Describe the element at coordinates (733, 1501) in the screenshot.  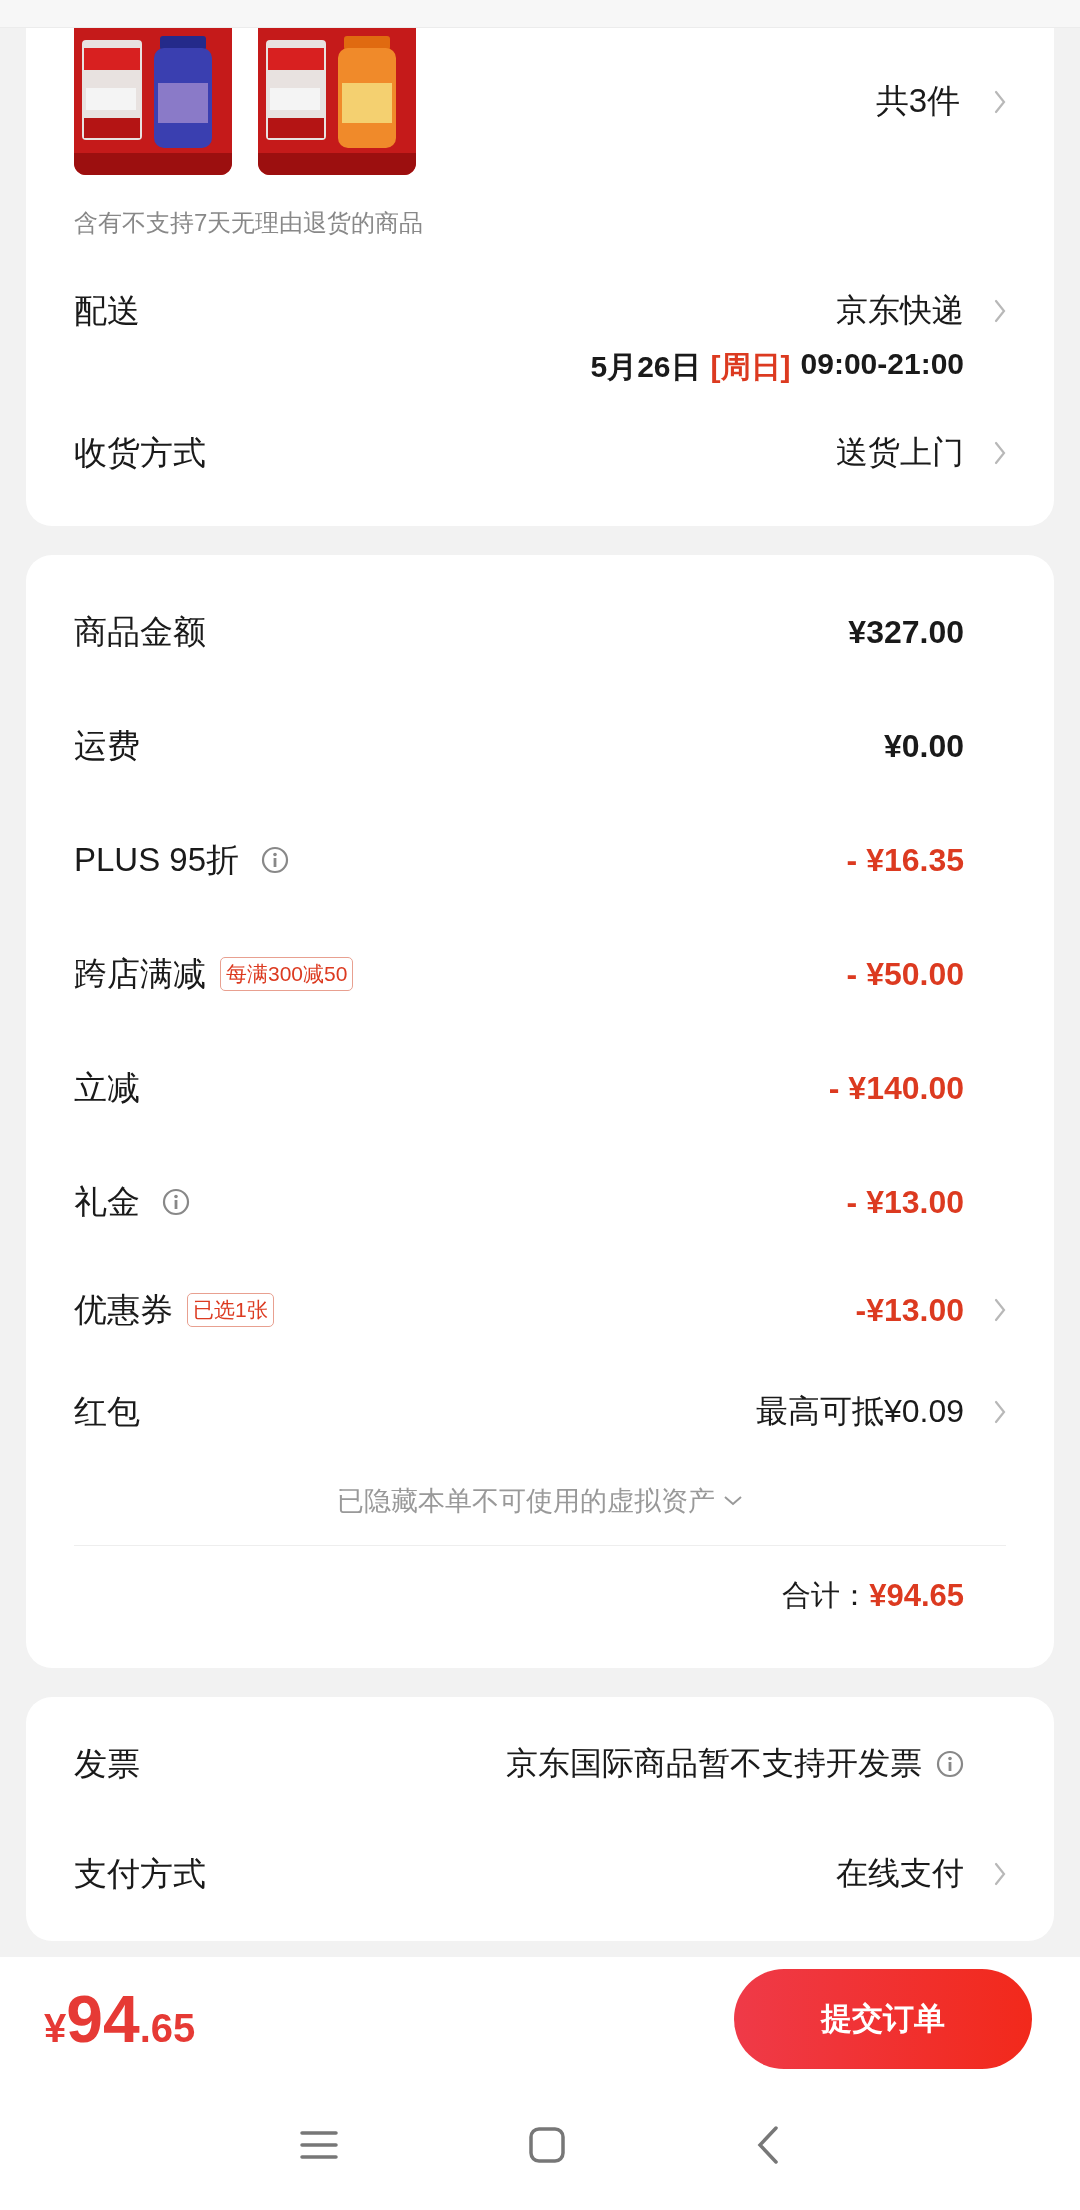
I see `chevron-down-icon` at that location.